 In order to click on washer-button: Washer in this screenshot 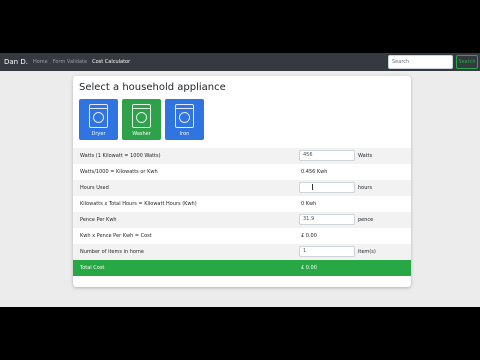, I will do `click(141, 119)`.